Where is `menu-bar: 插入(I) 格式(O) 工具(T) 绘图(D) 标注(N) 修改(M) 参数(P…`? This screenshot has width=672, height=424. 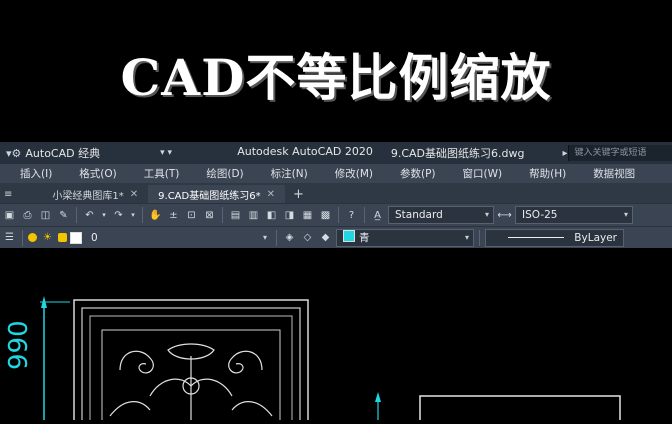 menu-bar: 插入(I) 格式(O) 工具(T) 绘图(D) 标注(N) 修改(M) 参数(P… is located at coordinates (336, 173).